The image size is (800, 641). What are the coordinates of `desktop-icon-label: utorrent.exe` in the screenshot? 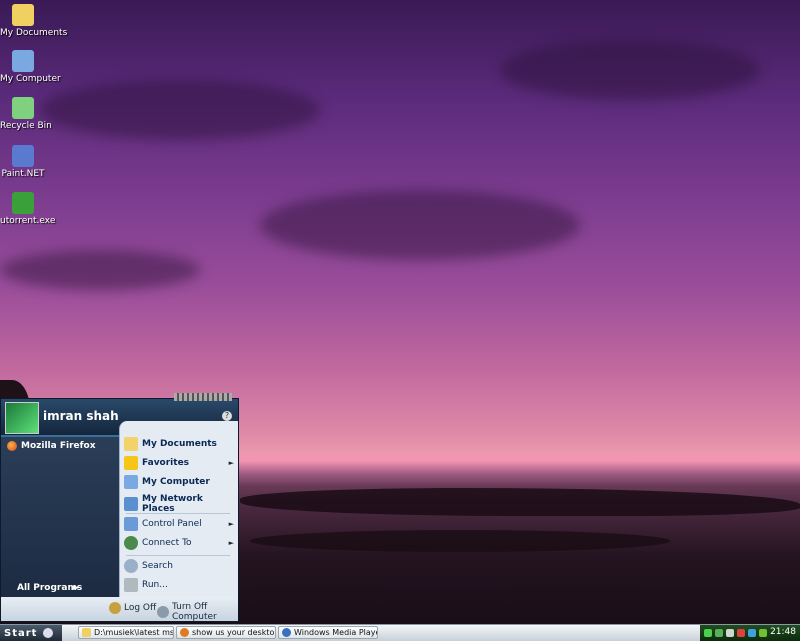 It's located at (28, 221).